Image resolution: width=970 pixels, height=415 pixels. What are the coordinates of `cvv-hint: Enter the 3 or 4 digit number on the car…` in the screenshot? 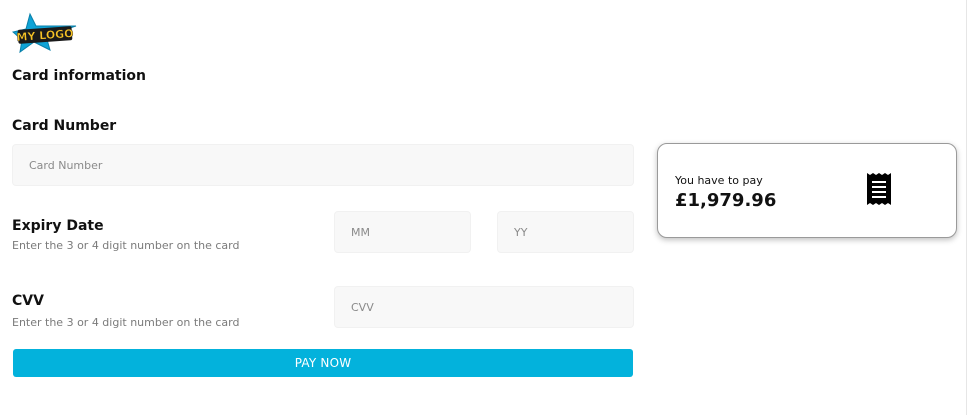 It's located at (126, 322).